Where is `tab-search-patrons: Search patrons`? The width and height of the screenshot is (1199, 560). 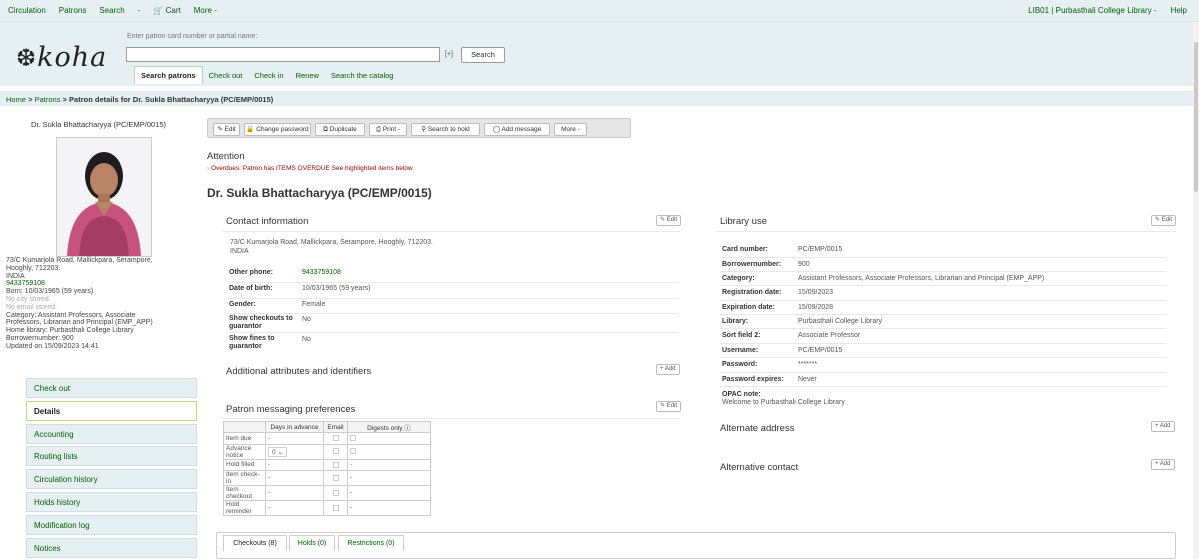
tab-search-patrons: Search patrons is located at coordinates (168, 75).